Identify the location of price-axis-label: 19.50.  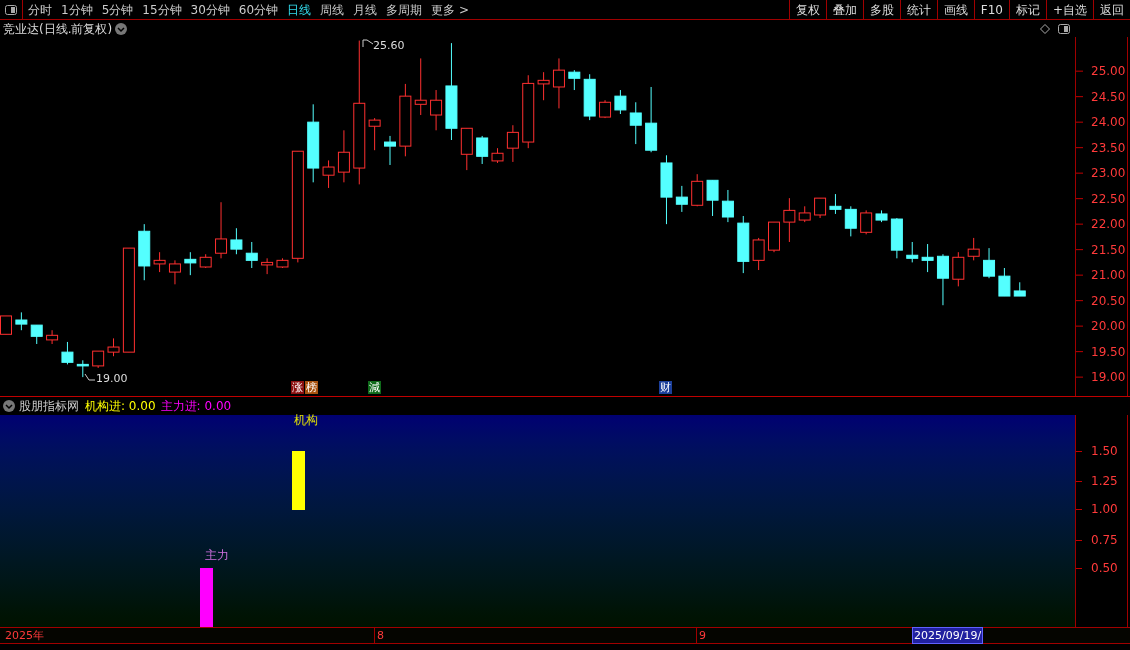
(1108, 351).